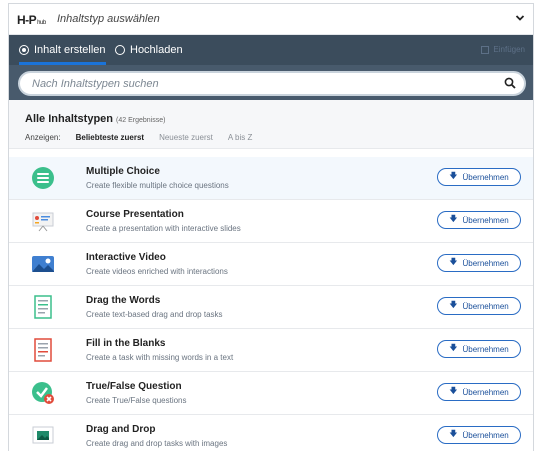 The width and height of the screenshot is (536, 451). What do you see at coordinates (156, 50) in the screenshot?
I see `tab-label: Hochladen` at bounding box center [156, 50].